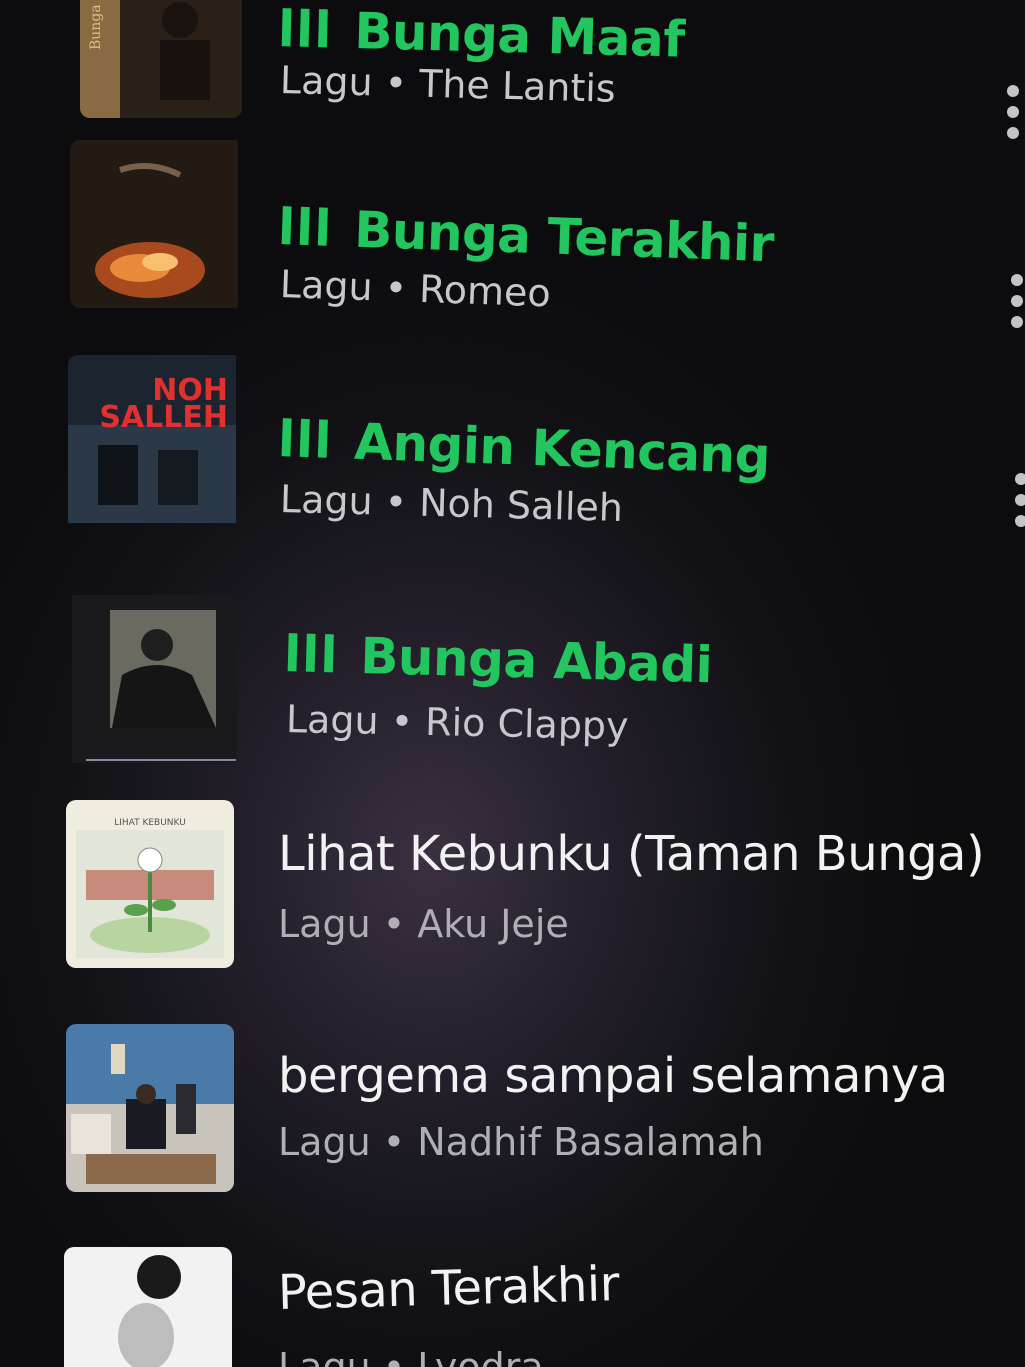 The height and width of the screenshot is (1367, 1025). What do you see at coordinates (423, 924) in the screenshot?
I see `song-subtitle: Lagu • Aku Jeje` at bounding box center [423, 924].